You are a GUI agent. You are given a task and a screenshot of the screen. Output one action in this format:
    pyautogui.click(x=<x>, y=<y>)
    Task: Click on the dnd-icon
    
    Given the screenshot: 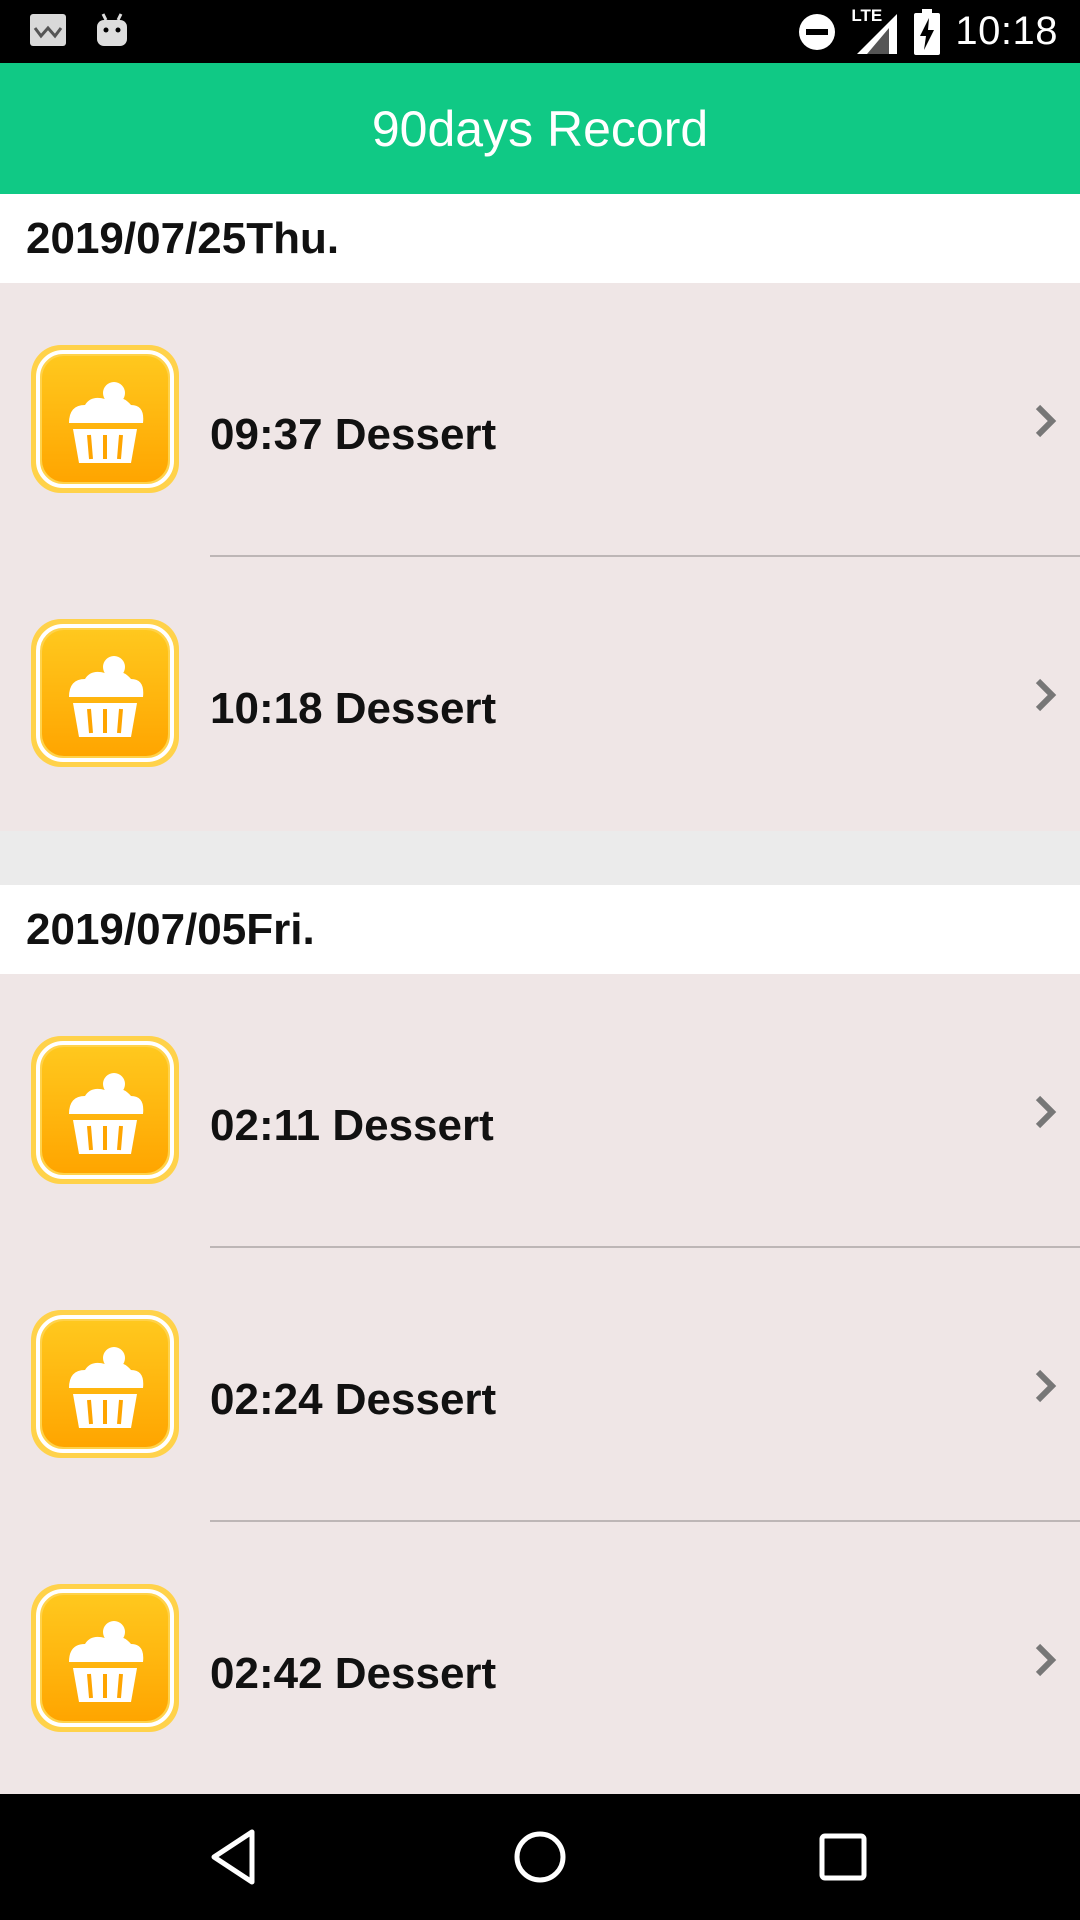 What is the action you would take?
    pyautogui.click(x=817, y=31)
    